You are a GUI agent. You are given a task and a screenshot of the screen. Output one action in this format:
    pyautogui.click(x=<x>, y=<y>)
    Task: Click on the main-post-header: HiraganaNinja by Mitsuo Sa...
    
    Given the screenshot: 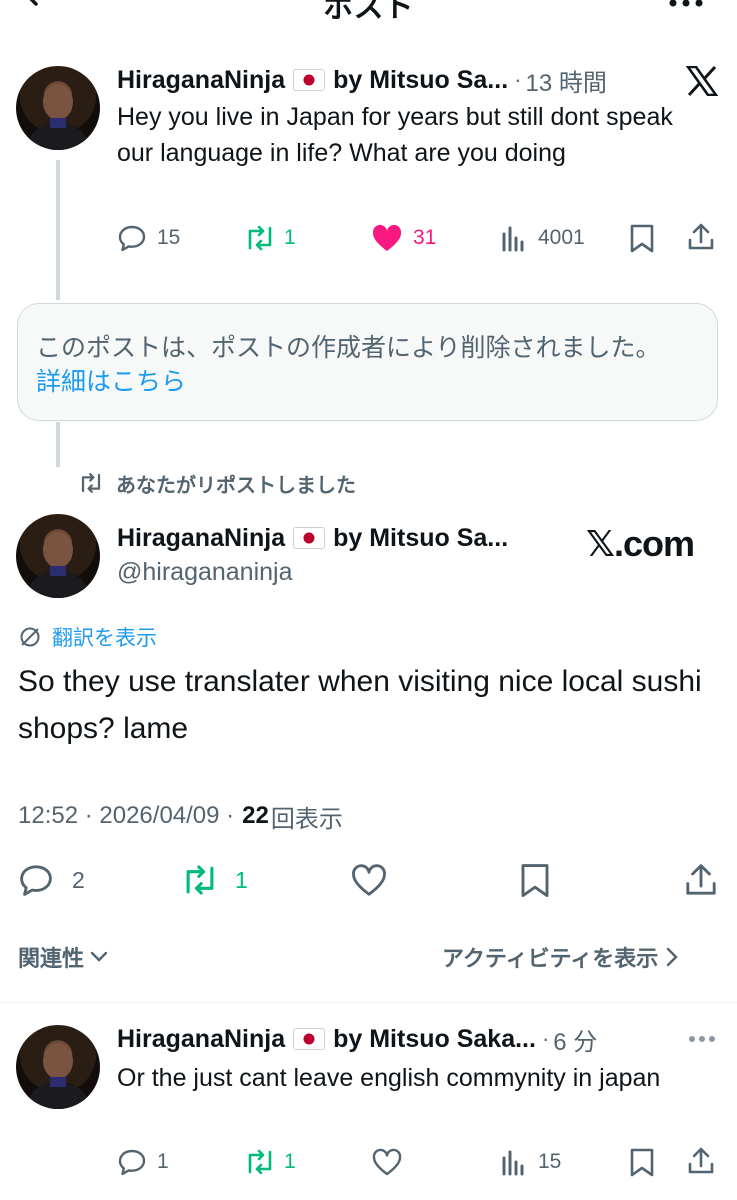 What is the action you would take?
    pyautogui.click(x=312, y=538)
    